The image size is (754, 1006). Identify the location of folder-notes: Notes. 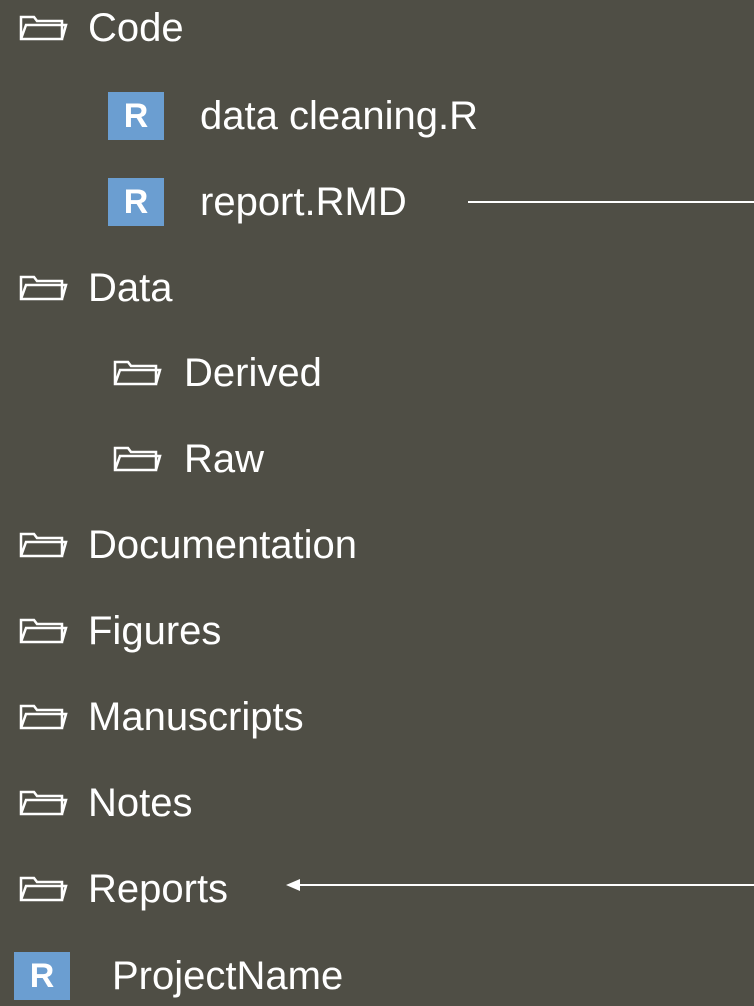
(105, 803).